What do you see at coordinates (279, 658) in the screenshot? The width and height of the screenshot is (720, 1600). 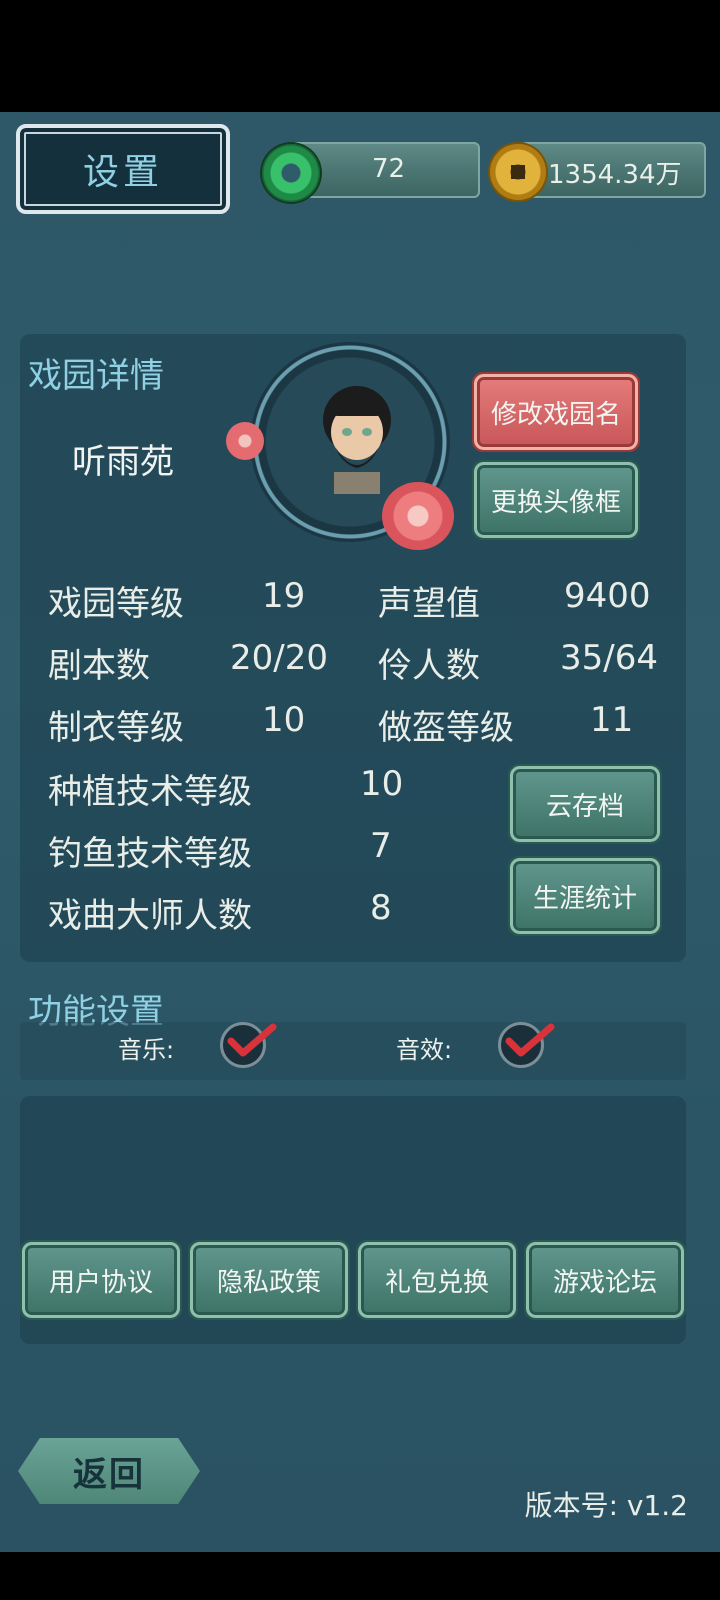 I see `stat-value-scripts: 20/20` at bounding box center [279, 658].